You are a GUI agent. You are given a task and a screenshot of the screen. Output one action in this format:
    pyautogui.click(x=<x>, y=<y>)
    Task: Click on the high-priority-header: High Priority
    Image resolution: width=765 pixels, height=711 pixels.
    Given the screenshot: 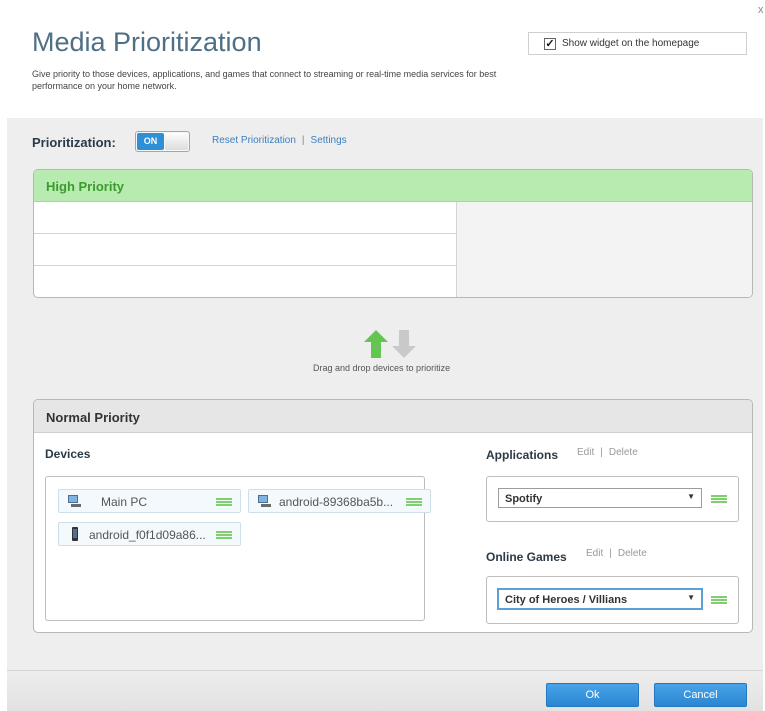 What is the action you would take?
    pyautogui.click(x=393, y=186)
    